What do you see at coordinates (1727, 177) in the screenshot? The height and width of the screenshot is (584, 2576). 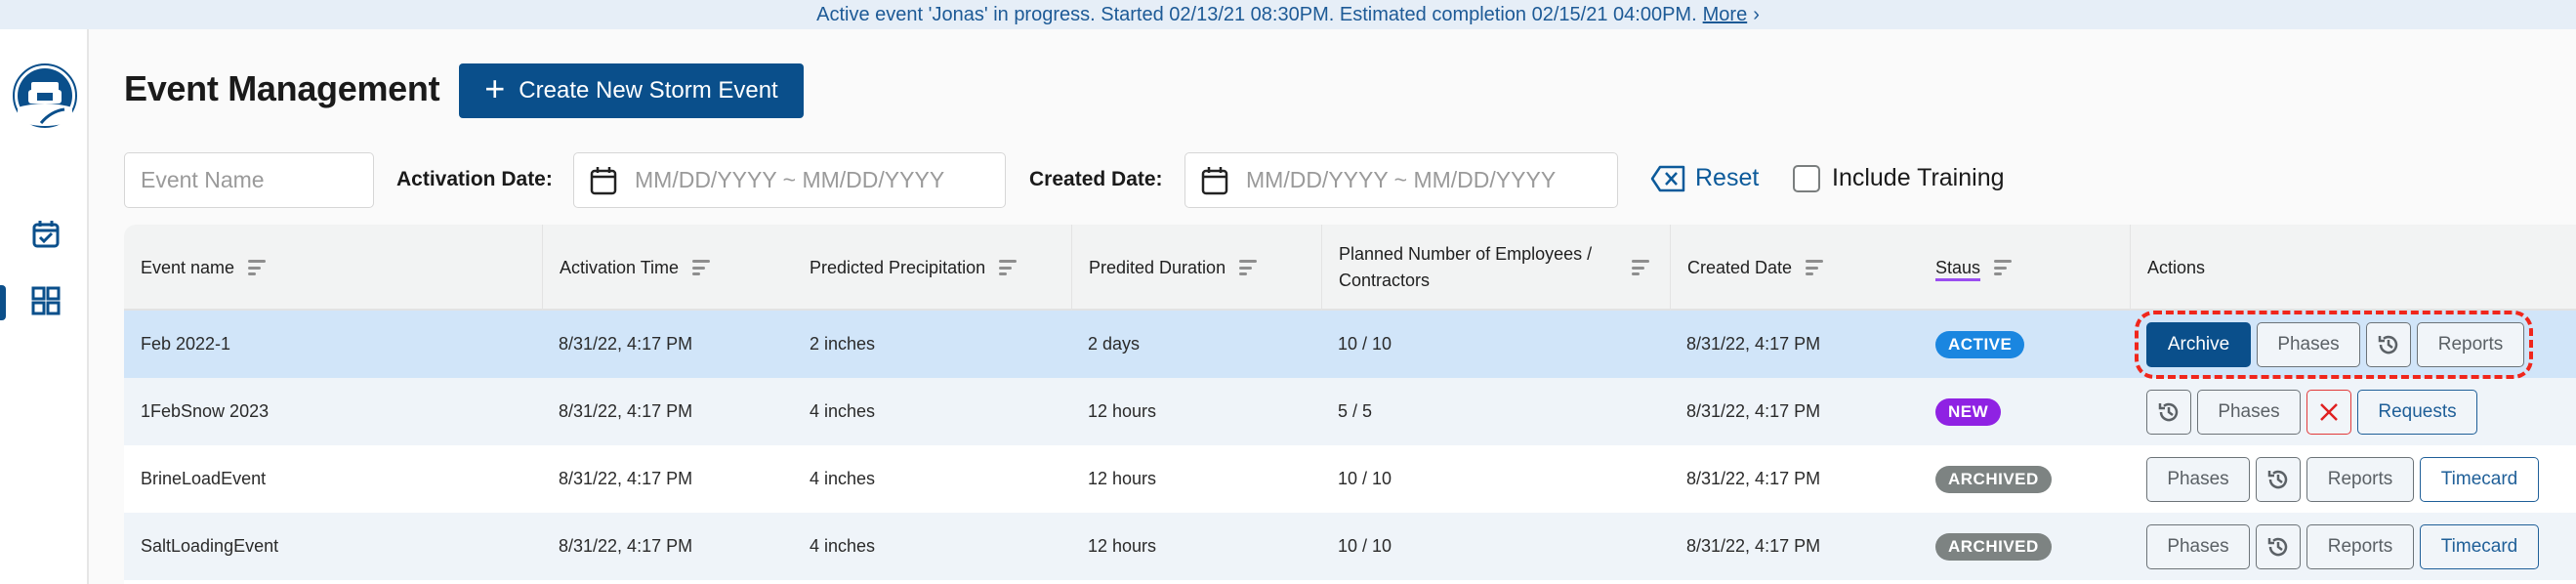 I see `reset-label: Reset` at bounding box center [1727, 177].